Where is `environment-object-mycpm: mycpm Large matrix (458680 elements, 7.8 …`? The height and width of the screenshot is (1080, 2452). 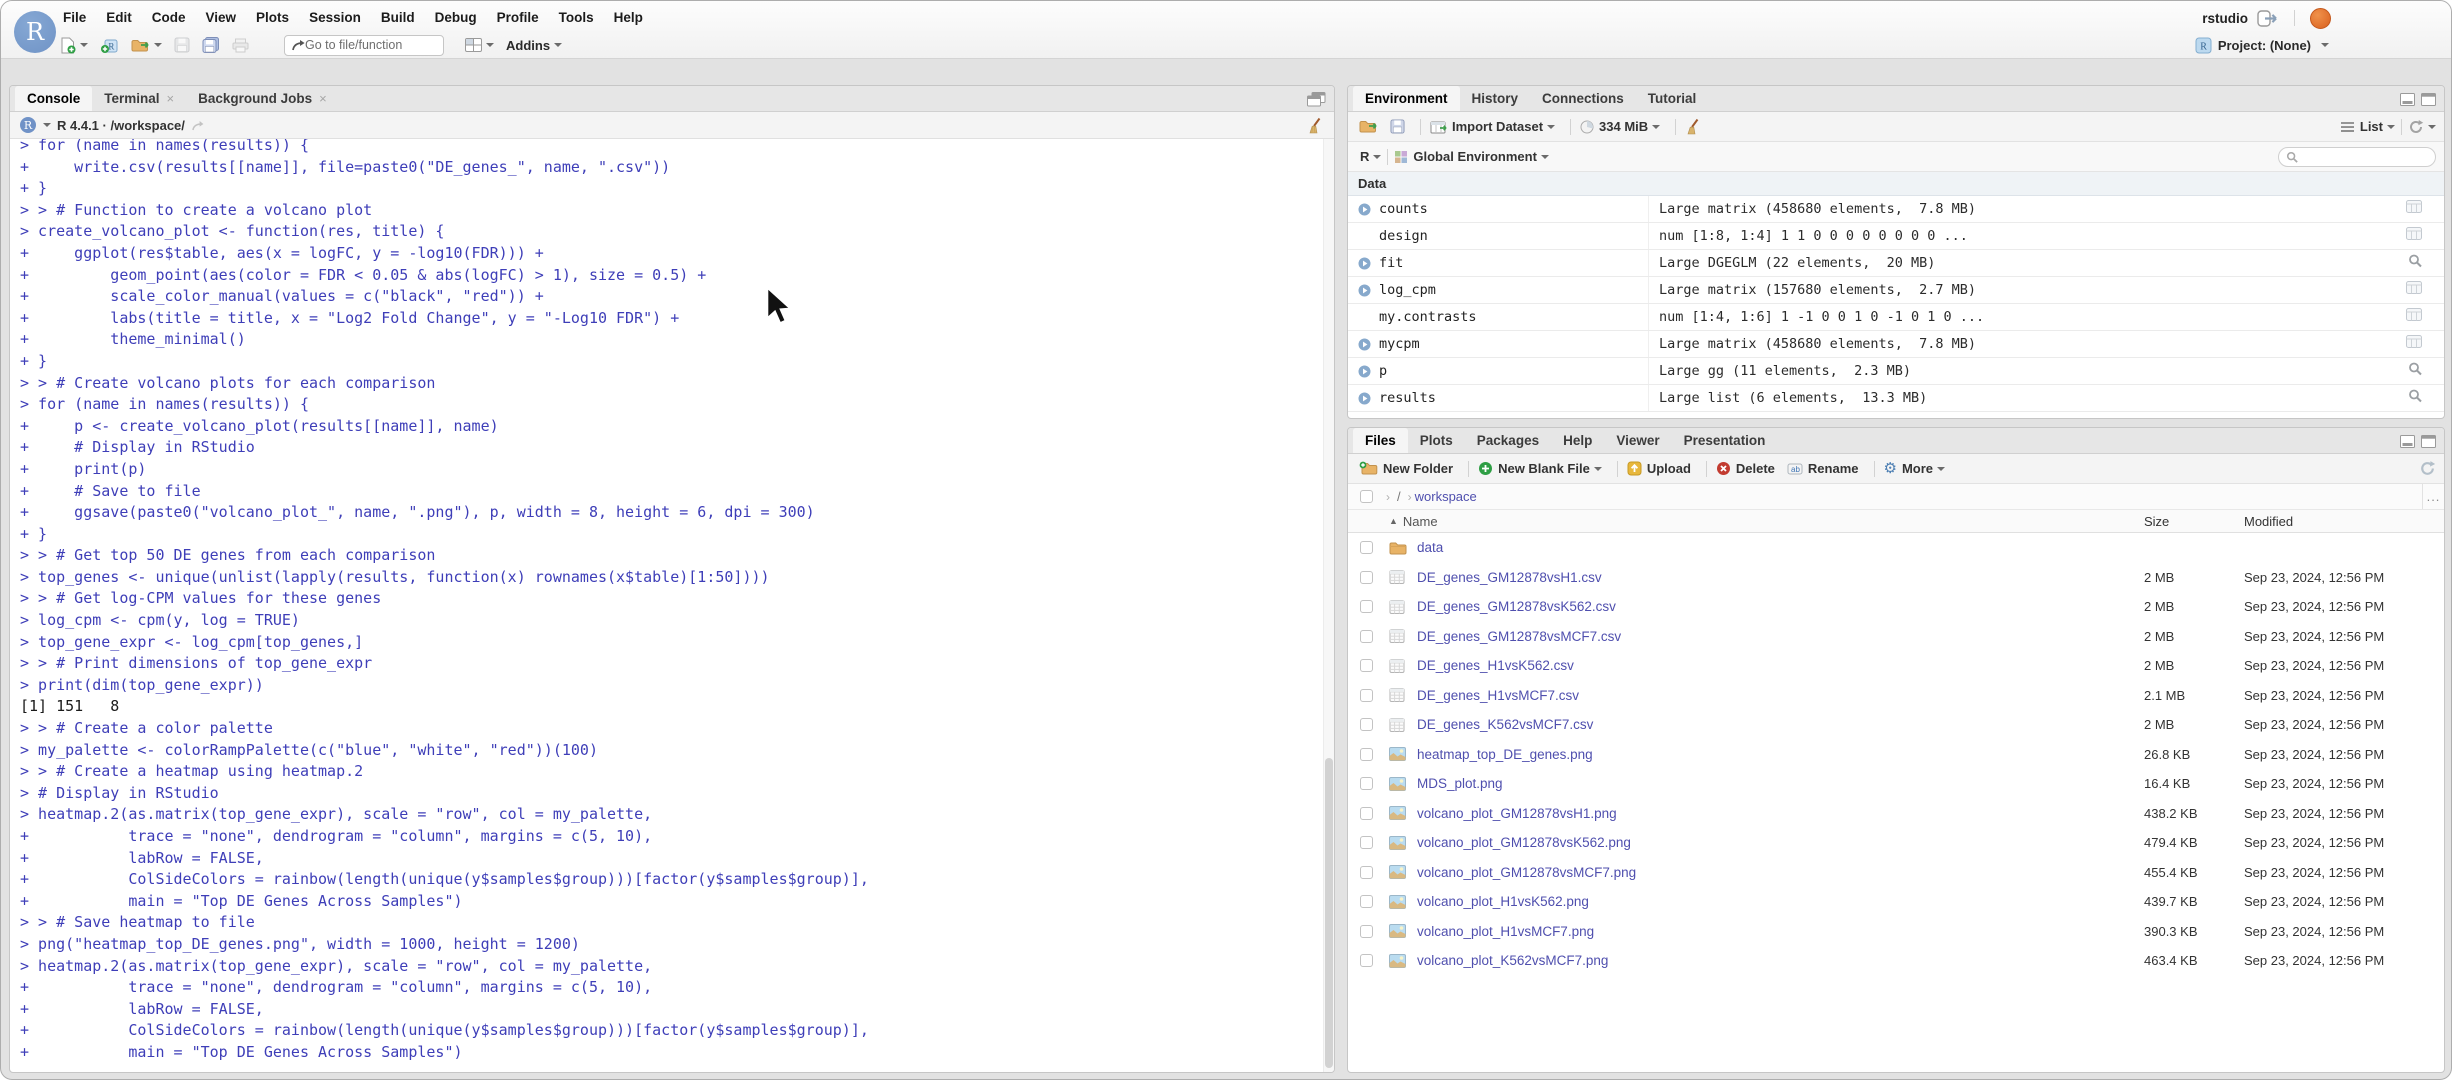
environment-object-mycpm: mycpm Large matrix (458680 elements, 7.8 … is located at coordinates (1896, 344).